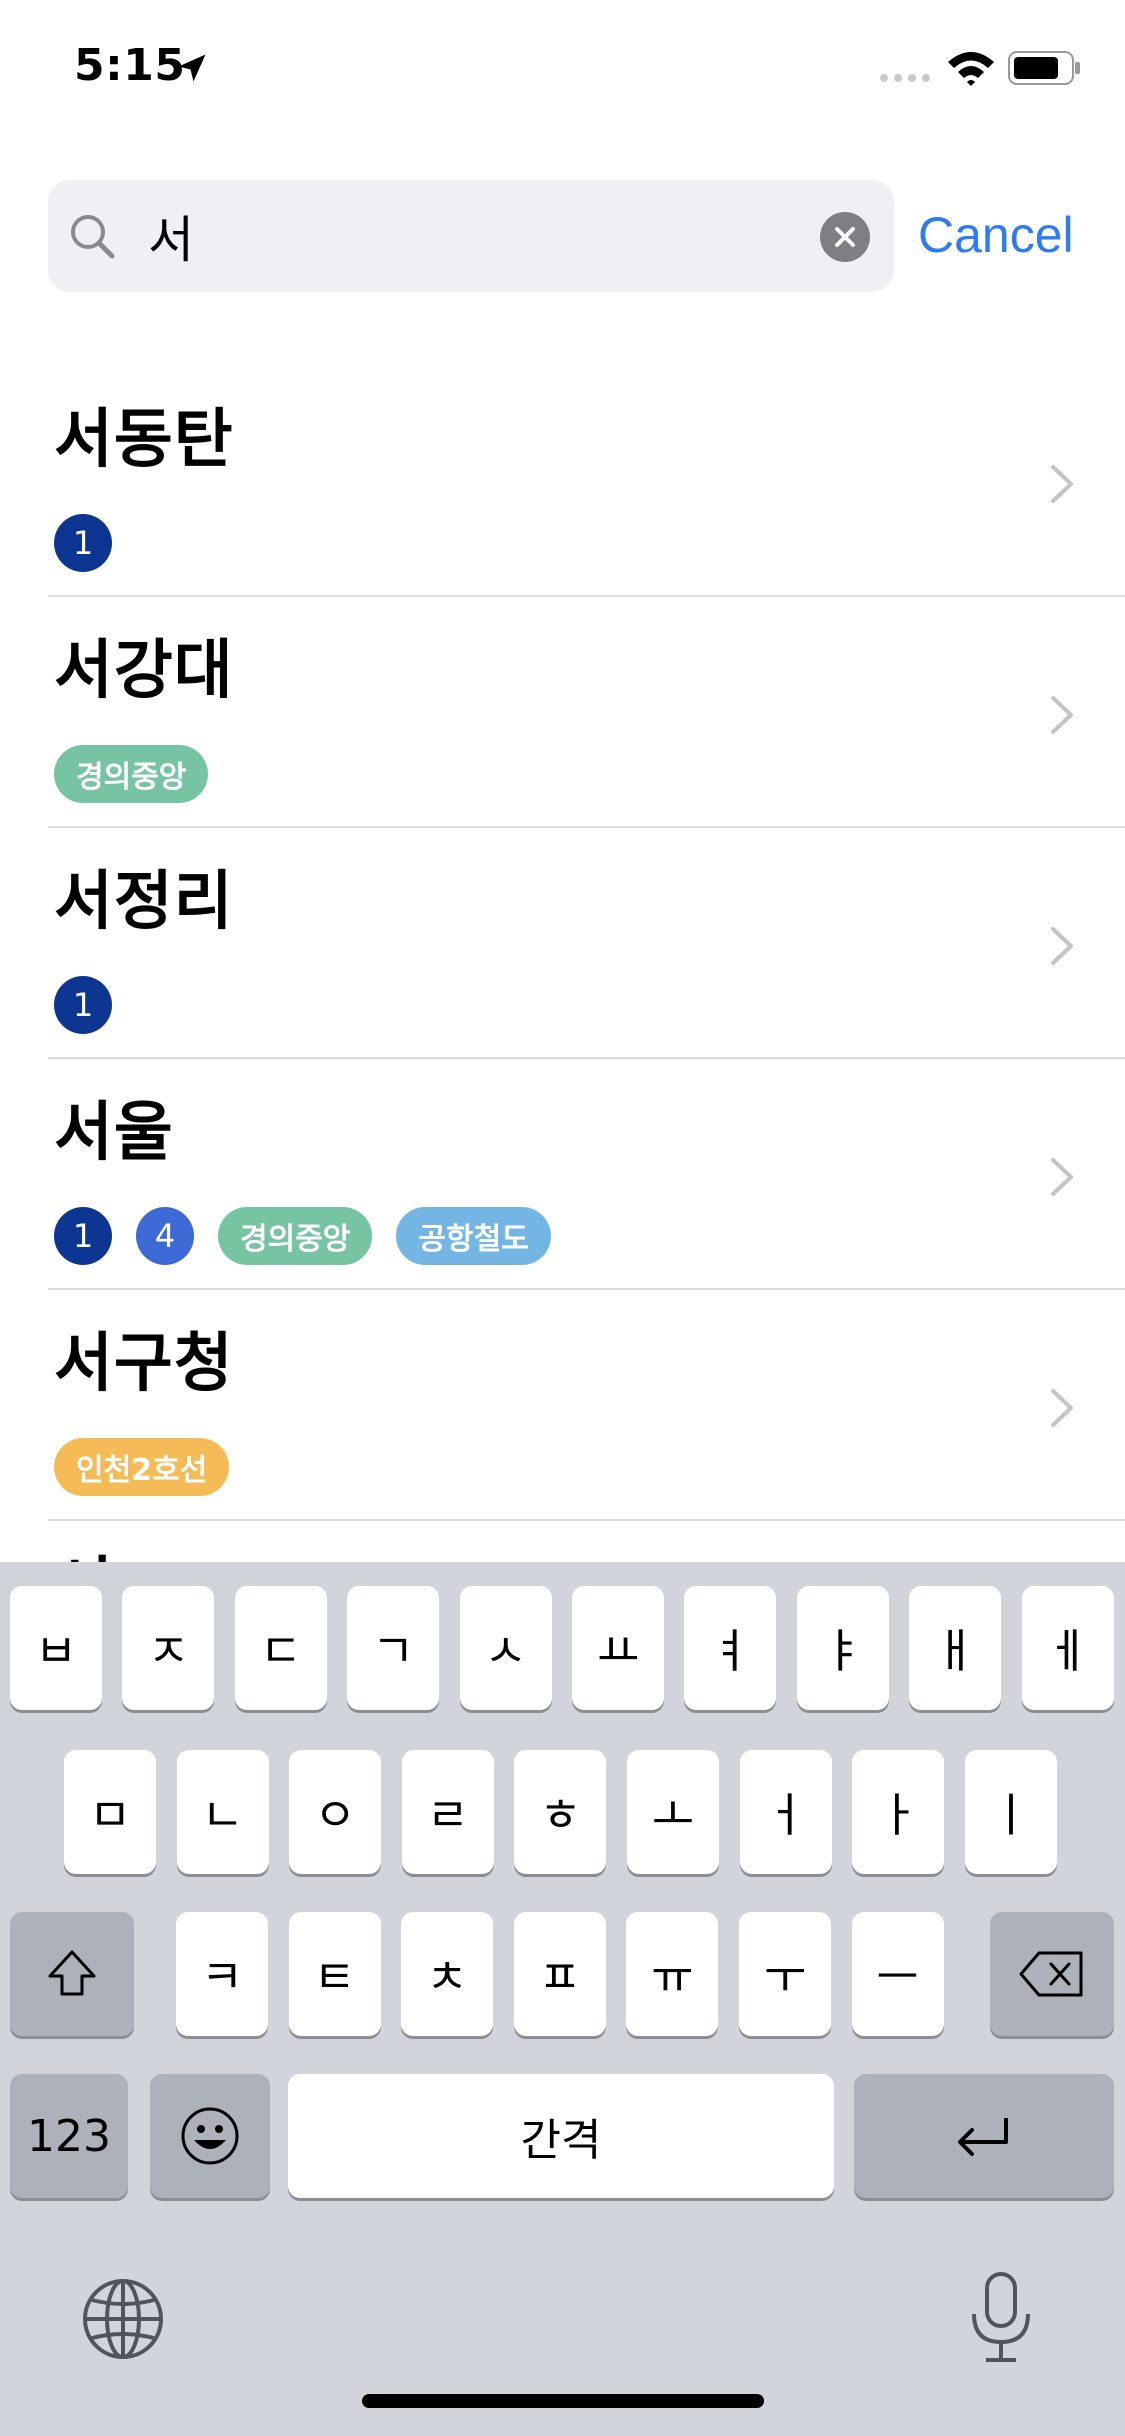 The width and height of the screenshot is (1125, 2436). Describe the element at coordinates (971, 69) in the screenshot. I see `wifi-icon` at that location.